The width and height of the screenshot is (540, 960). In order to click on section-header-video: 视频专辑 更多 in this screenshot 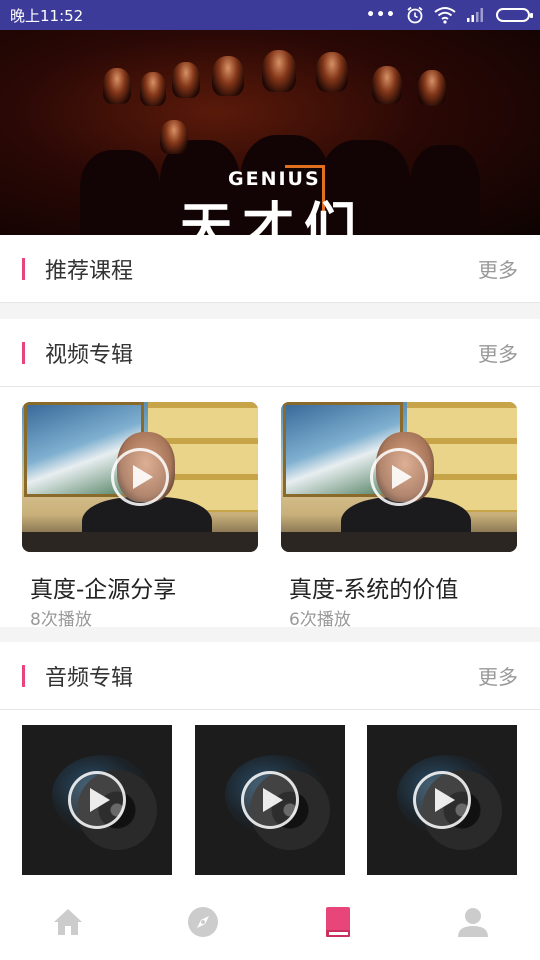, I will do `click(270, 353)`.